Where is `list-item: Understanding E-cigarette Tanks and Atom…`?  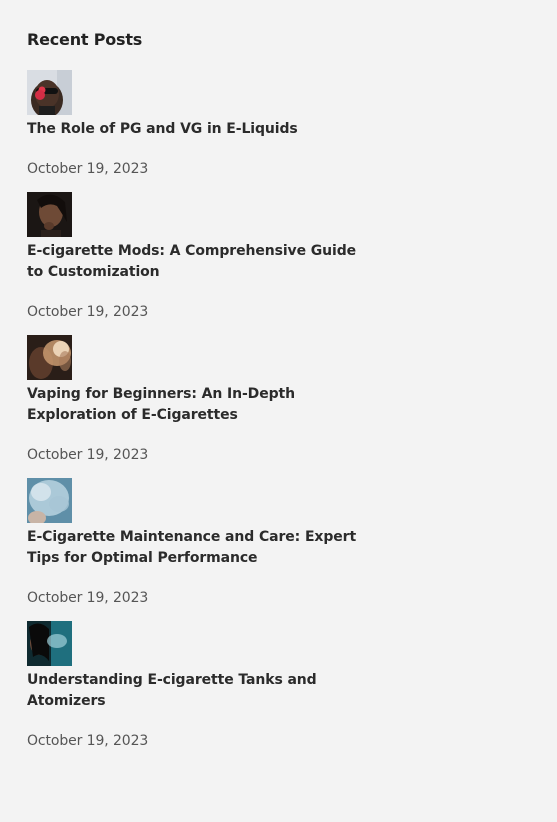
list-item: Understanding E-cigarette Tanks and Atom… is located at coordinates (192, 685).